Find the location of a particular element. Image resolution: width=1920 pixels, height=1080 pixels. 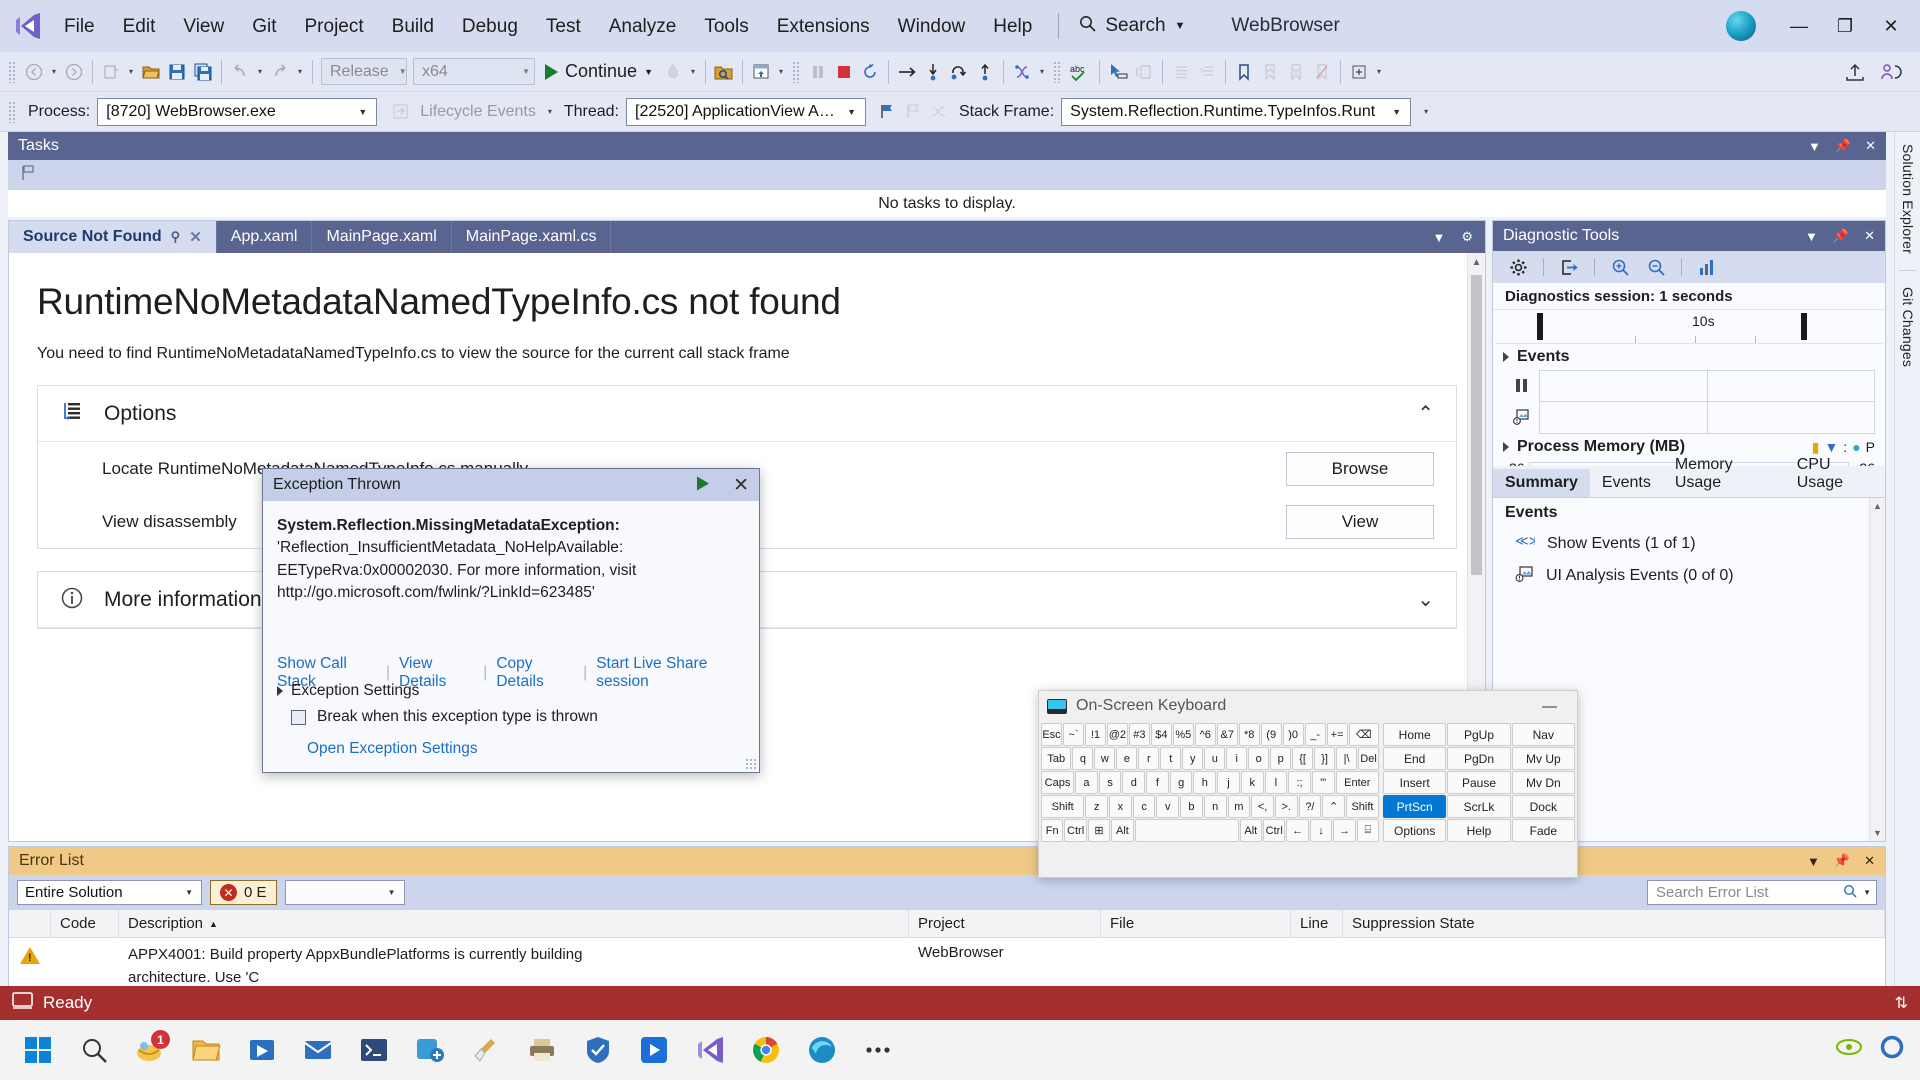

show-threads-icon is located at coordinates (939, 112).